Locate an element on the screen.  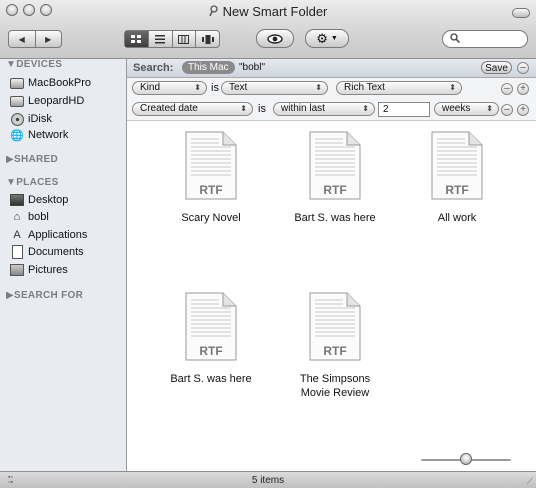
sidebar-item-label: Network is located at coordinates (48, 135).